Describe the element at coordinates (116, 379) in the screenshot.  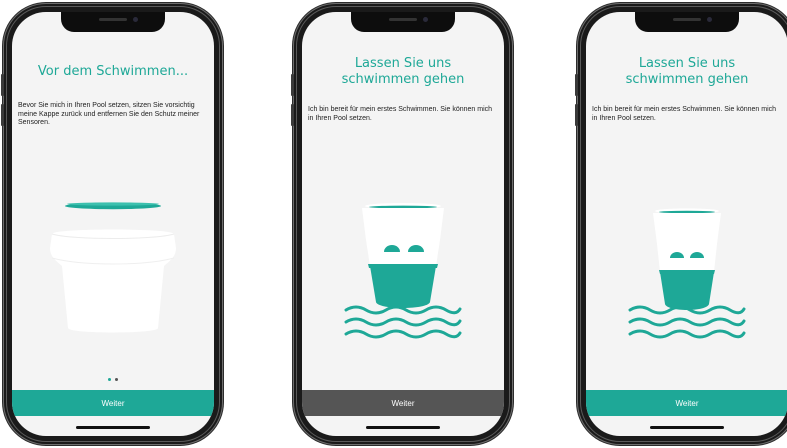
I see `page-dot` at that location.